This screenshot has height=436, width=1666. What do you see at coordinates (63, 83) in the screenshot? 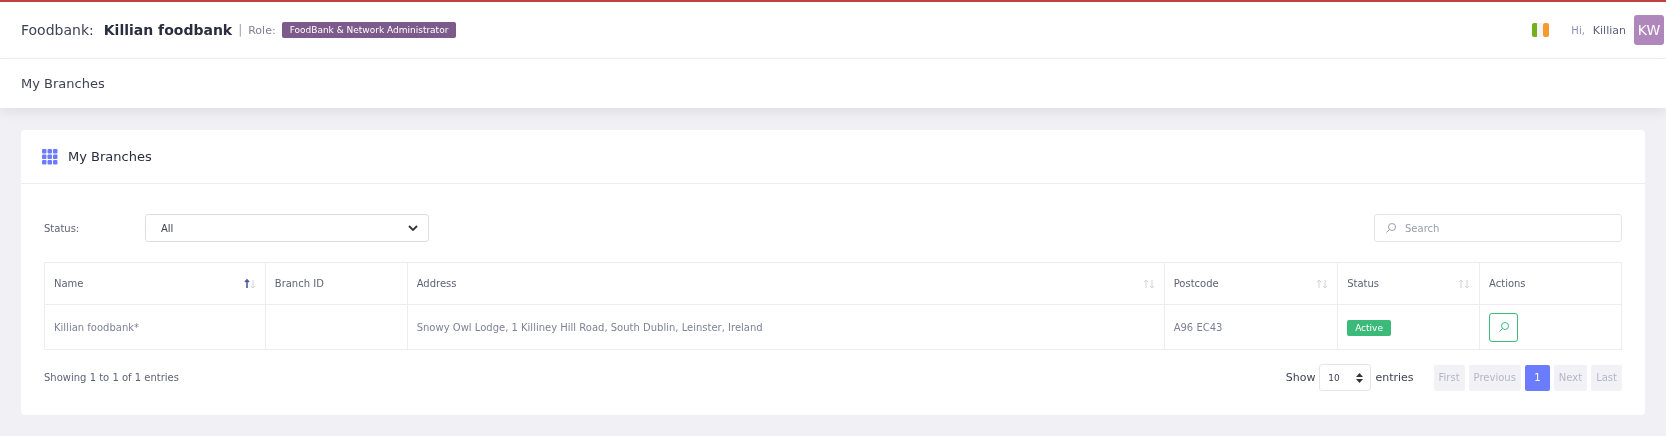
I see `page-title: My Branches` at bounding box center [63, 83].